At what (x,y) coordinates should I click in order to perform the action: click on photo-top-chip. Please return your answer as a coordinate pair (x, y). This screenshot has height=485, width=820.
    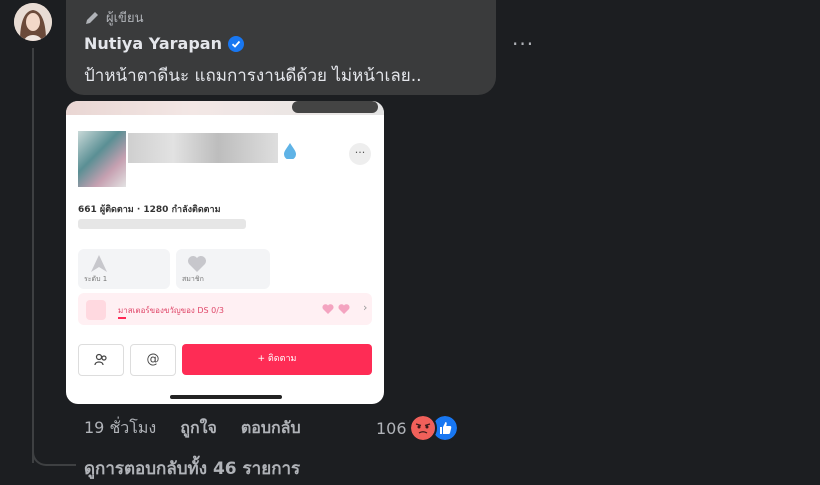
    Looking at the image, I should click on (335, 107).